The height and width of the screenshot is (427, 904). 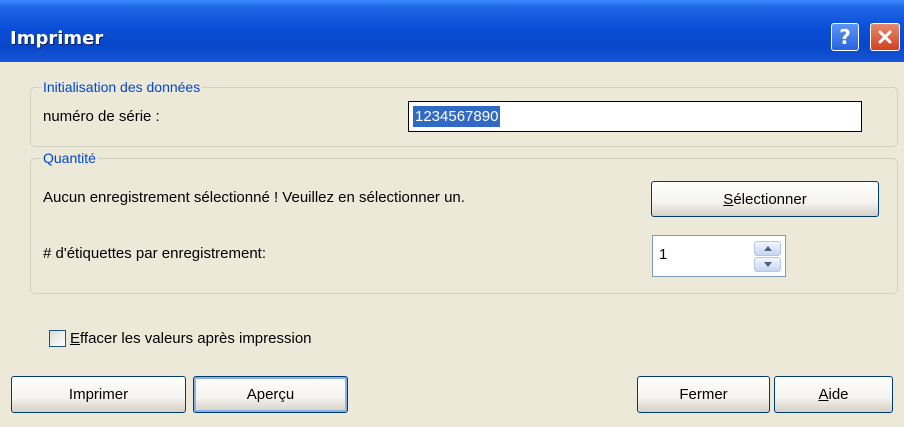 I want to click on help-button: ?, so click(x=845, y=37).